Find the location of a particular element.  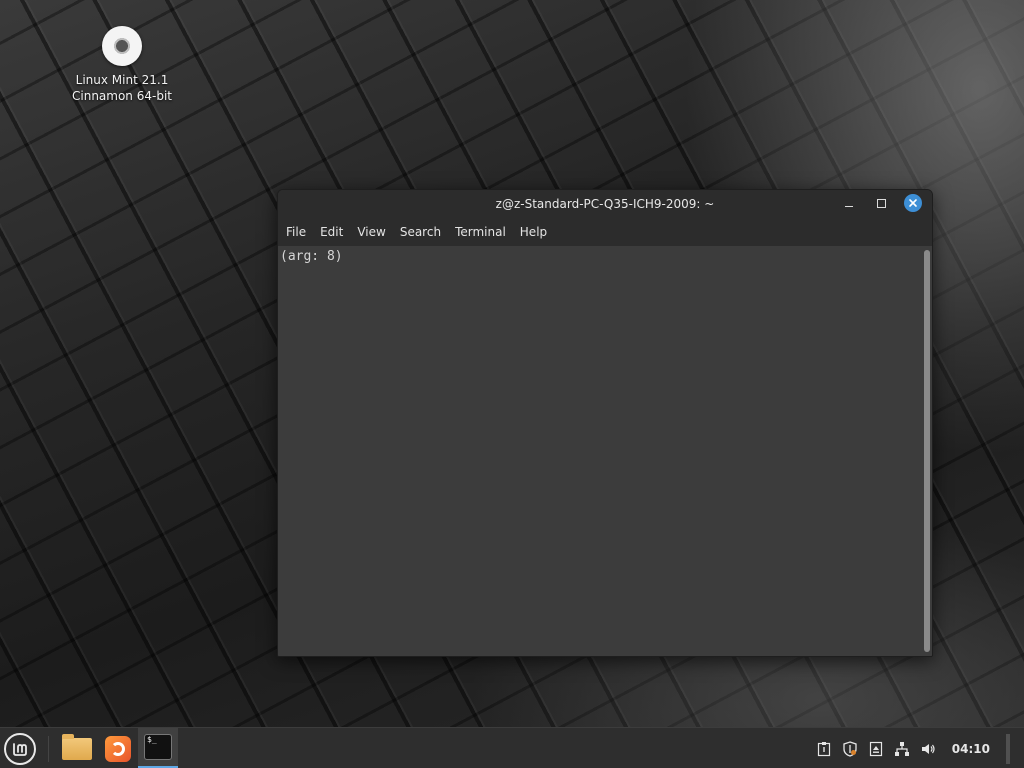

network-icon is located at coordinates (902, 749).